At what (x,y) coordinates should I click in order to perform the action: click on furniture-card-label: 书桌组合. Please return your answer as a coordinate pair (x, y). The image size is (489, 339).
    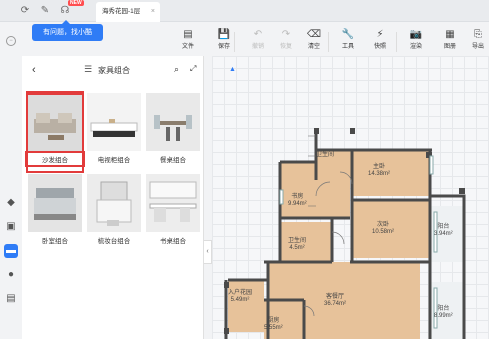
    Looking at the image, I should click on (173, 241).